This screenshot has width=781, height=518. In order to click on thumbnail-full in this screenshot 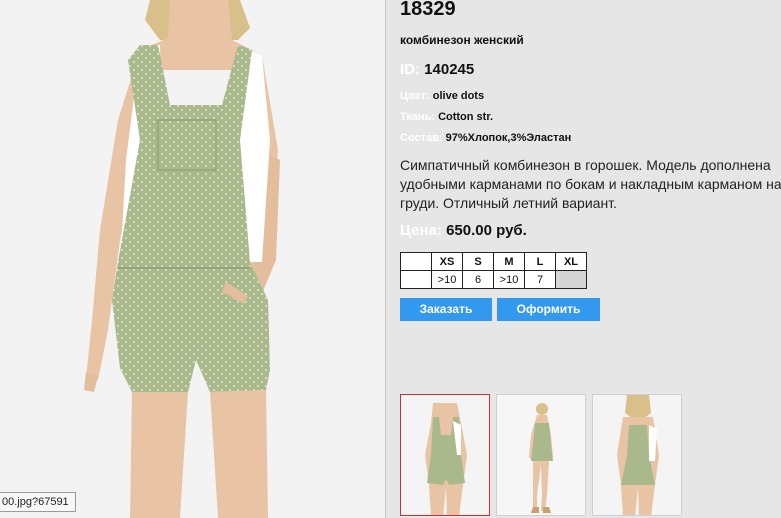, I will do `click(541, 455)`.